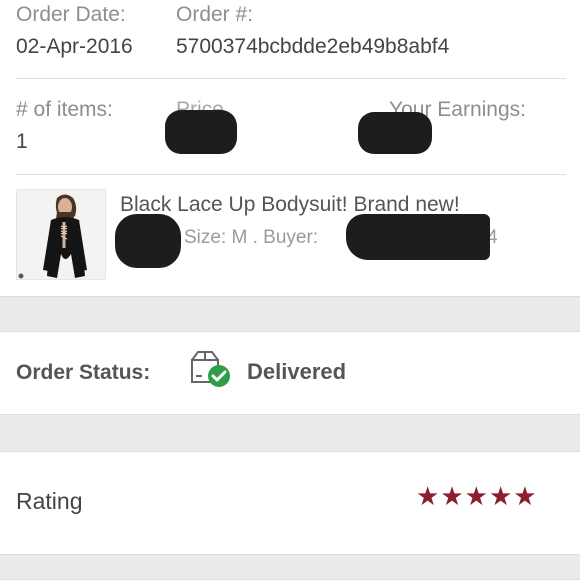  I want to click on price-redaction, so click(201, 132).